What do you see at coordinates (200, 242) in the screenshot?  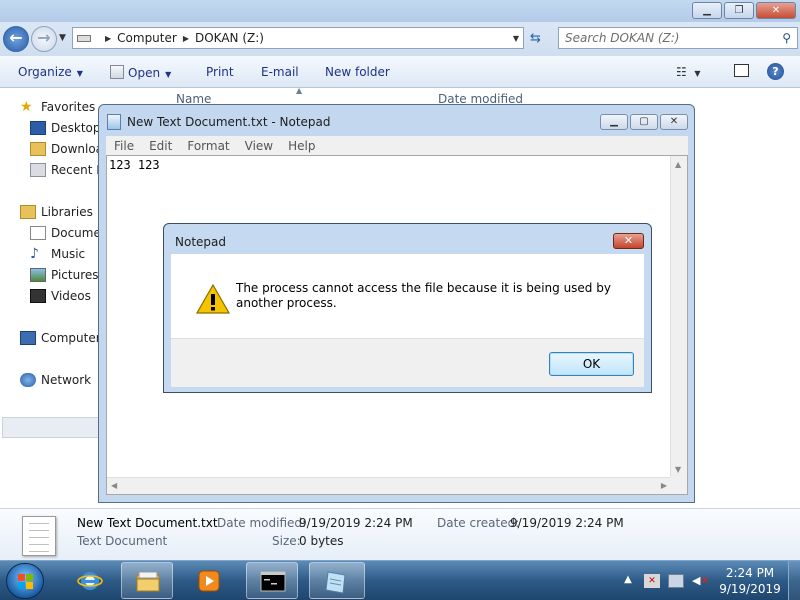 I see `dialog-title: Notepad` at bounding box center [200, 242].